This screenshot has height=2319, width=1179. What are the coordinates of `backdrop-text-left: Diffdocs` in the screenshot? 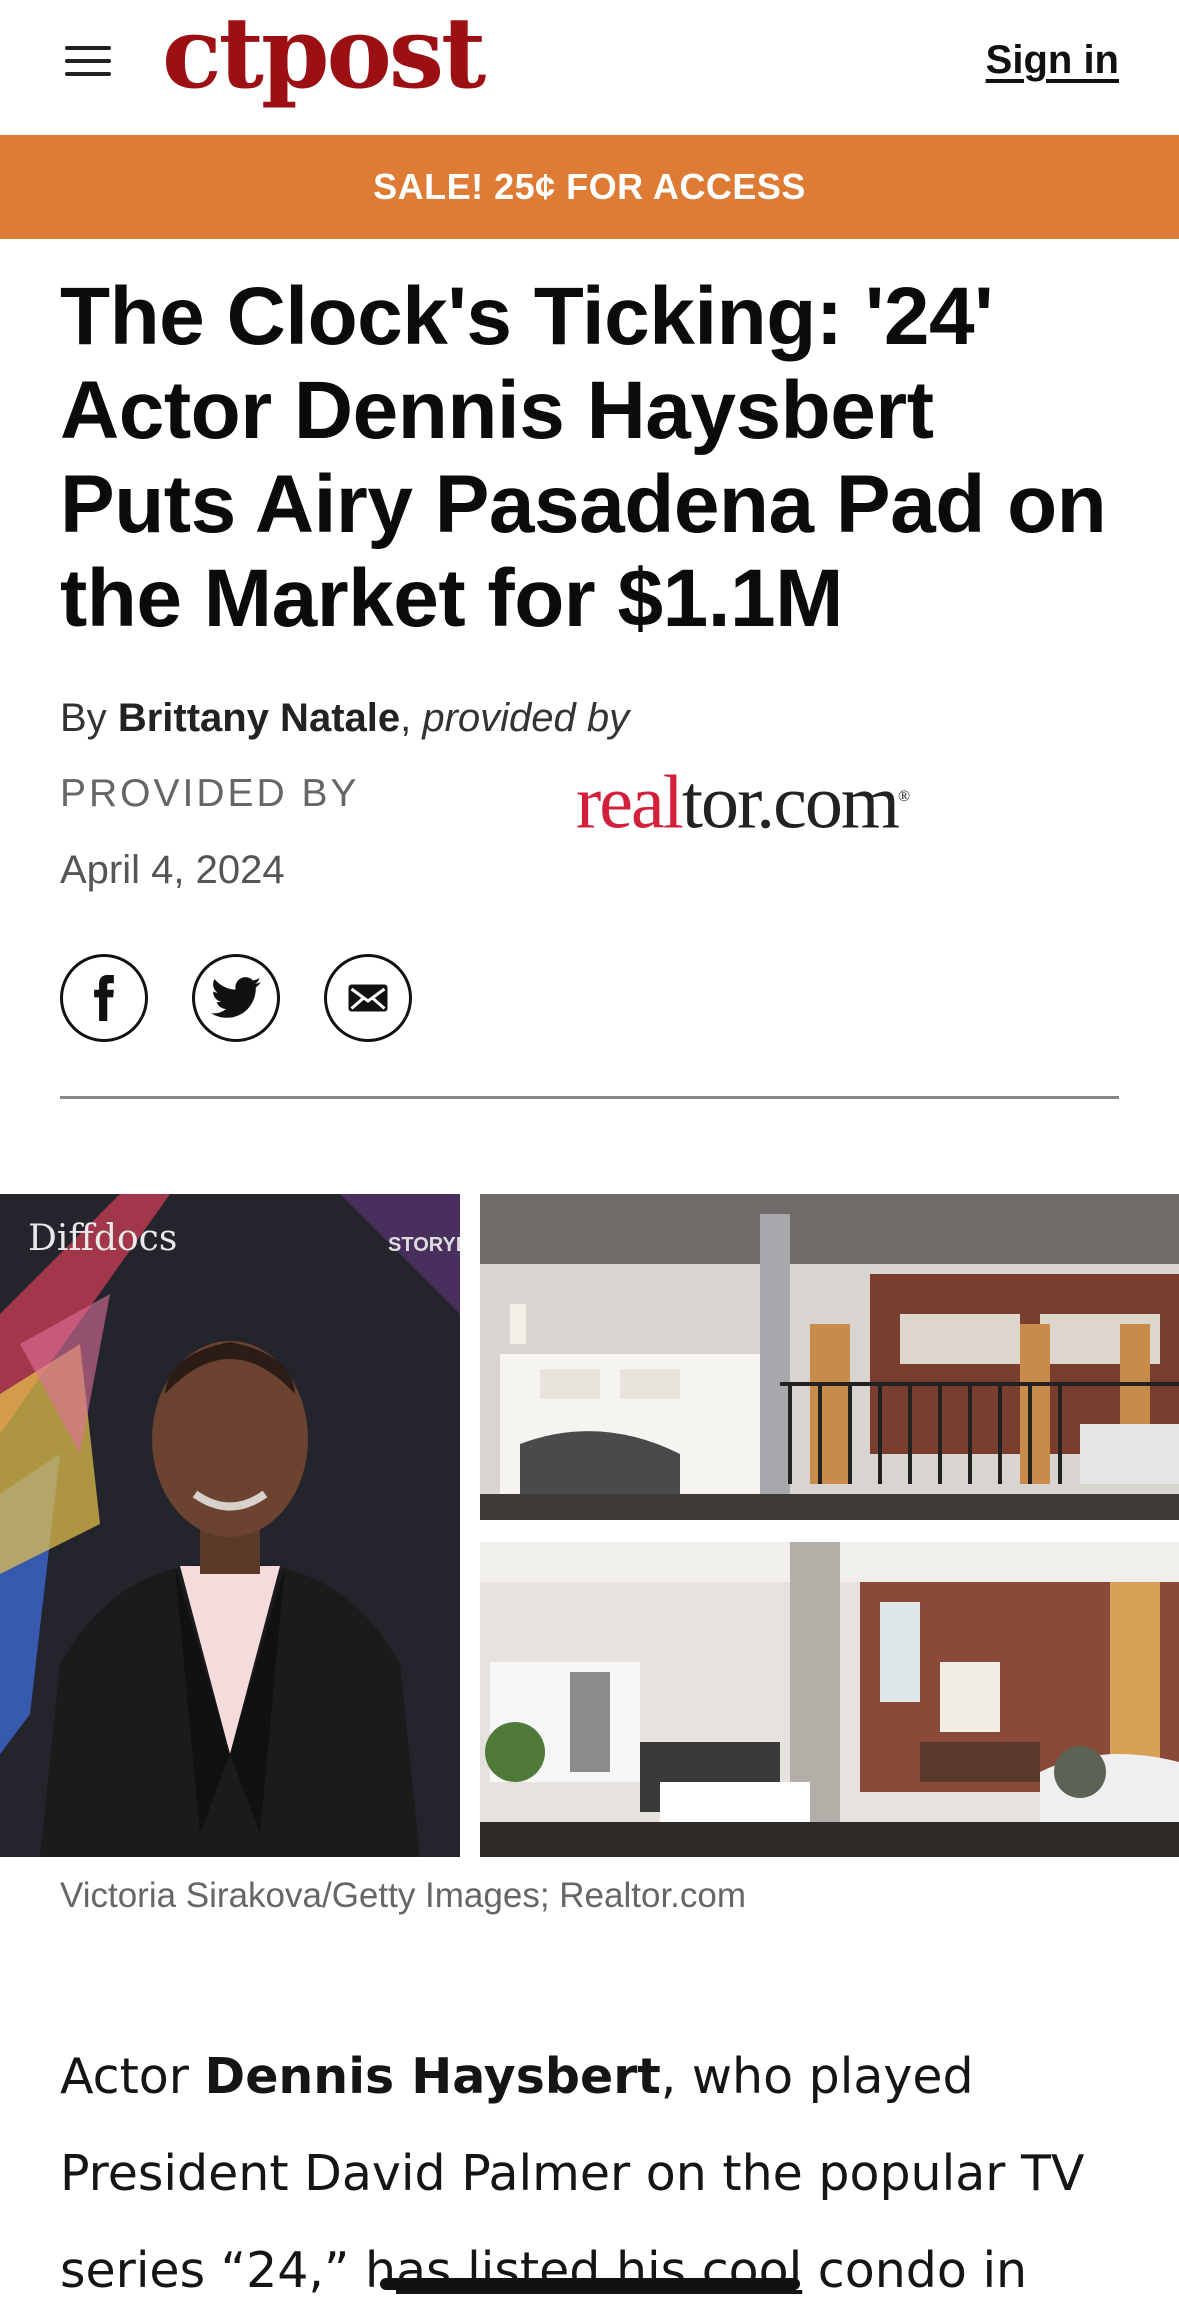 It's located at (103, 1238).